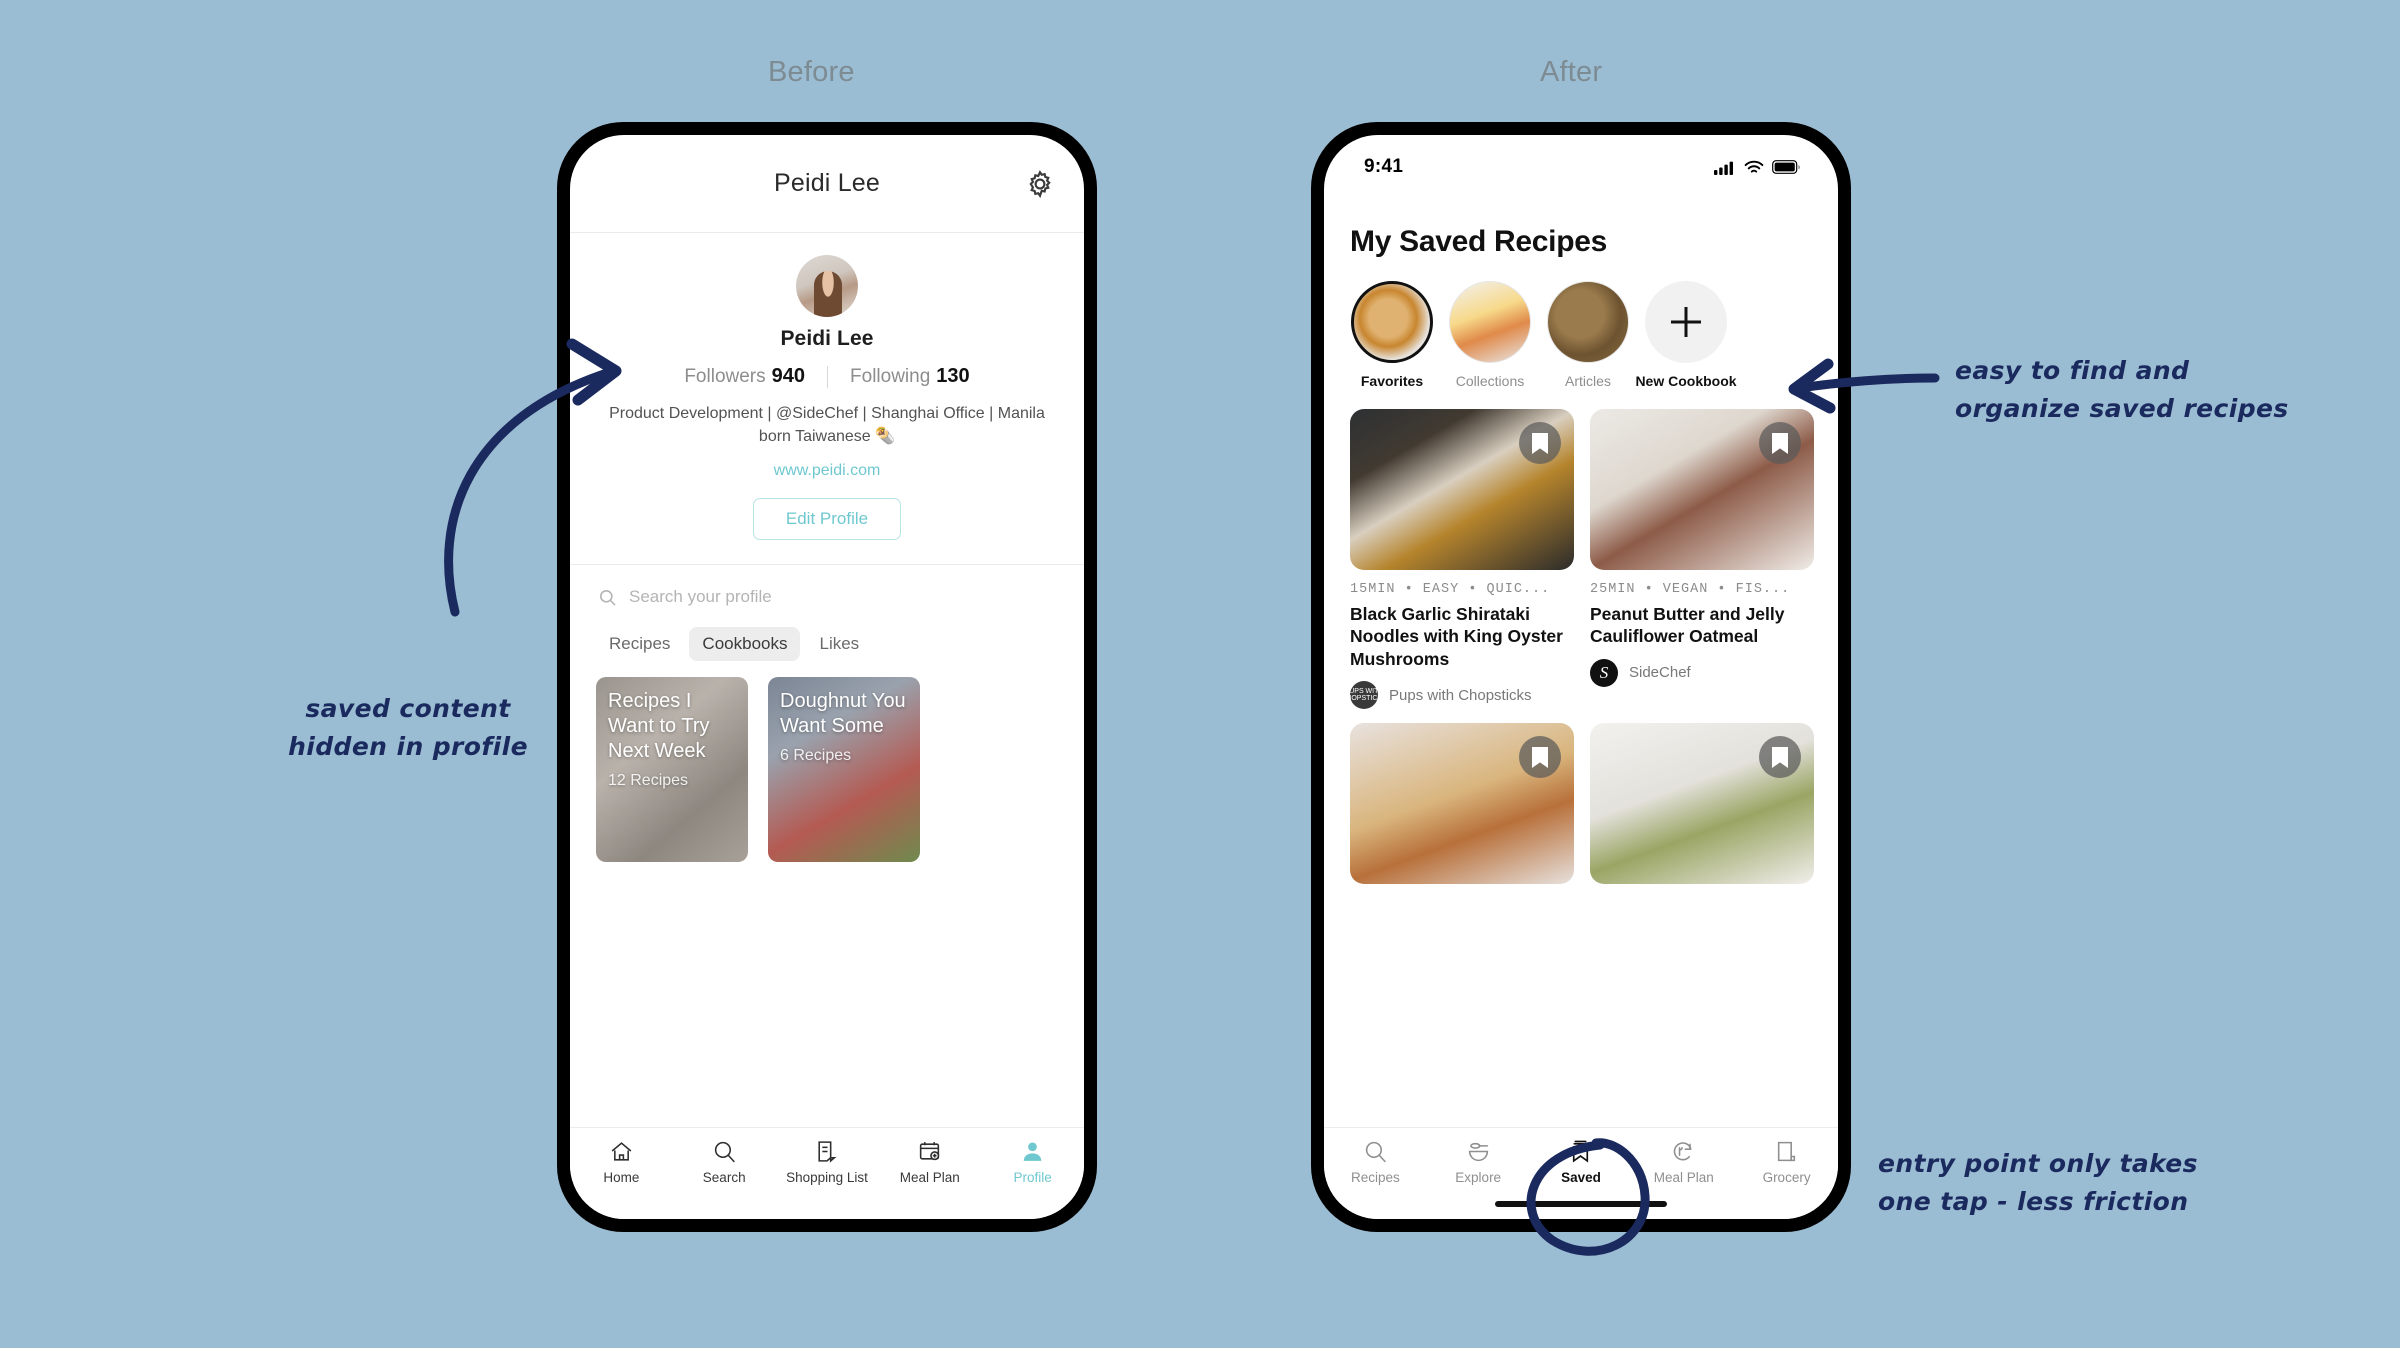  I want to click on annotation-top-right: easy to find and organize saved recipes, so click(2122, 389).